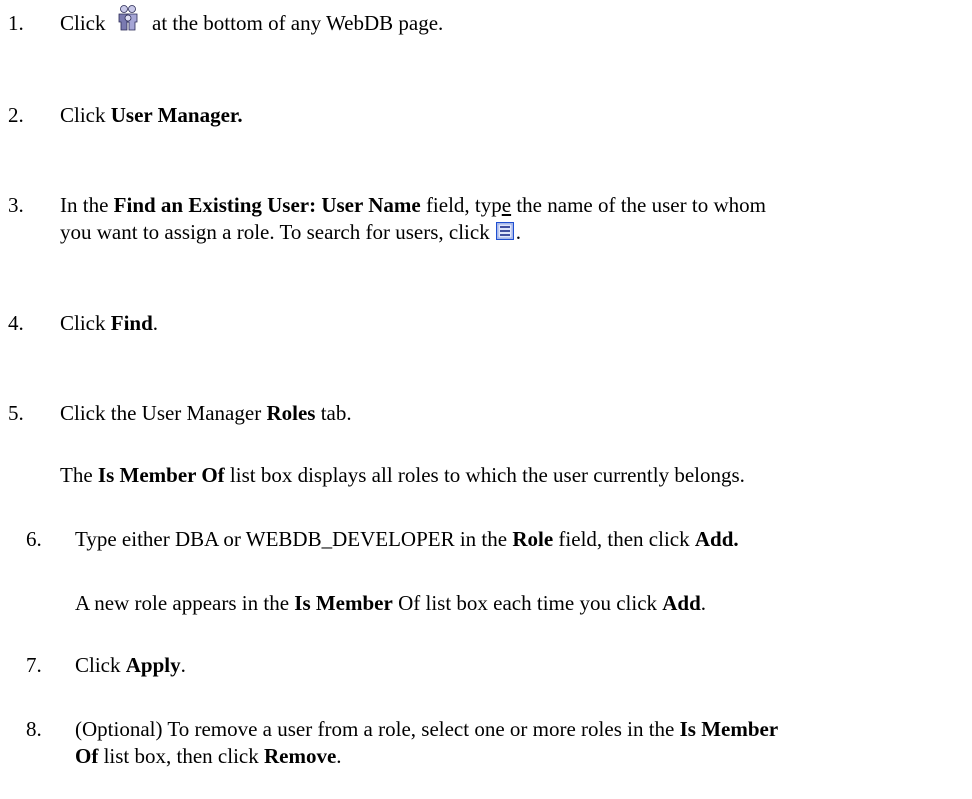 The image size is (972, 799). Describe the element at coordinates (34, 539) in the screenshot. I see `step-number: 6.` at that location.